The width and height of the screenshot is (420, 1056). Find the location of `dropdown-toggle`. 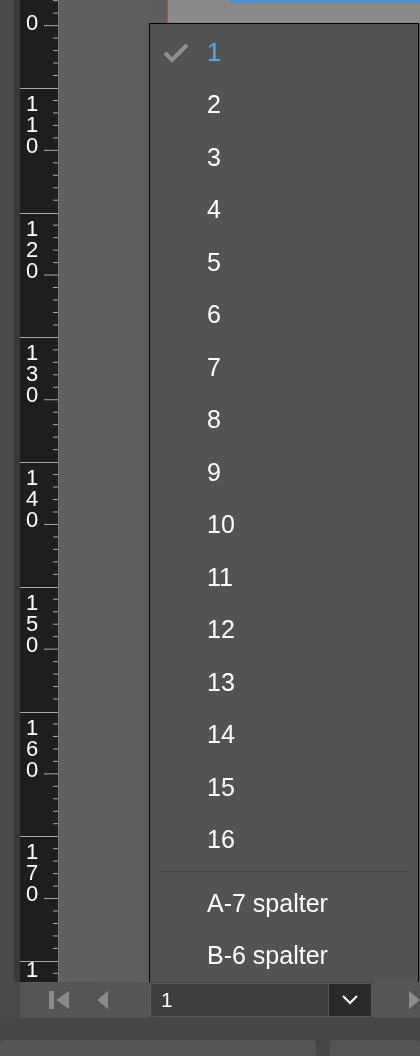

dropdown-toggle is located at coordinates (349, 1000).